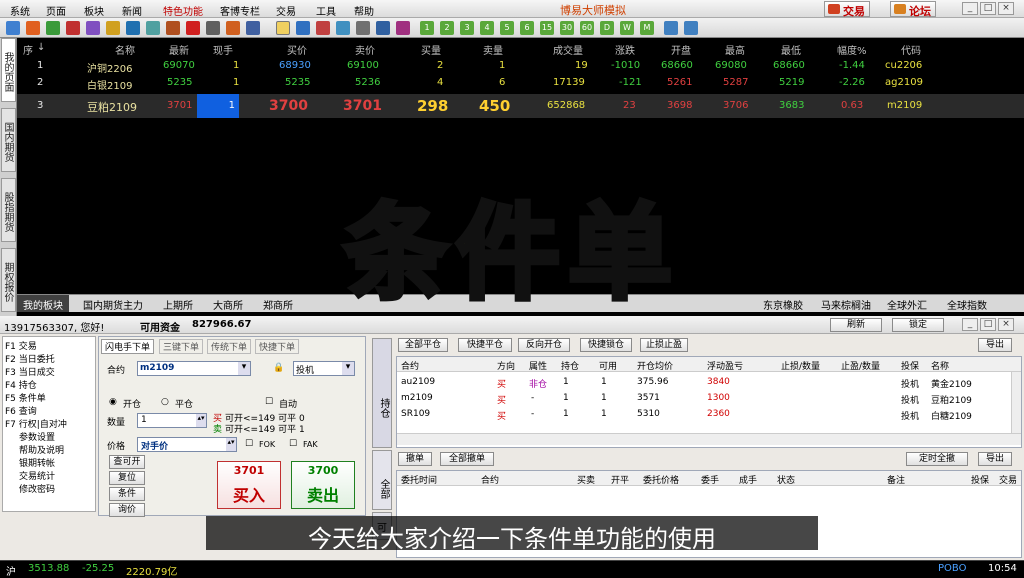 The height and width of the screenshot is (578, 1024). Describe the element at coordinates (664, 345) in the screenshot. I see `stop-loss-profit-button: 止损止盈` at that location.